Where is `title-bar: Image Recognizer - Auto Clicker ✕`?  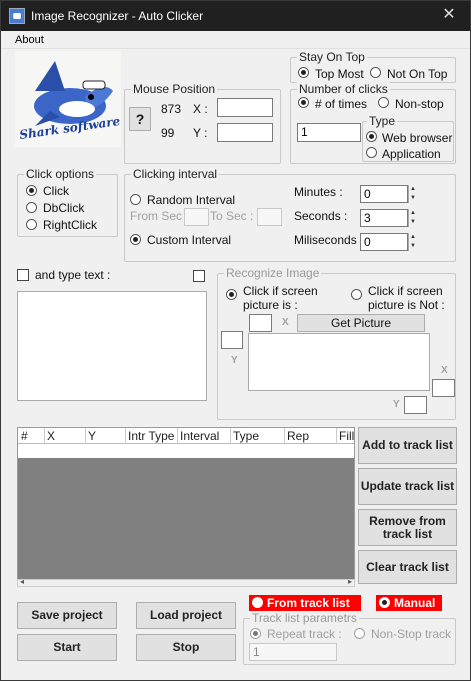
title-bar: Image Recognizer - Auto Clicker ✕ is located at coordinates (235, 16).